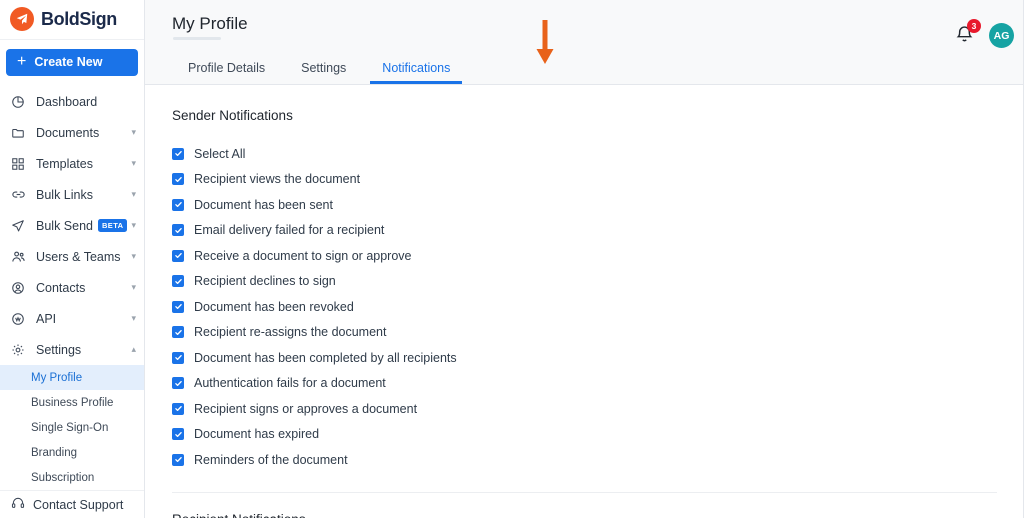 Image resolution: width=1024 pixels, height=518 pixels. I want to click on submenu-label: Business Profile, so click(72, 402).